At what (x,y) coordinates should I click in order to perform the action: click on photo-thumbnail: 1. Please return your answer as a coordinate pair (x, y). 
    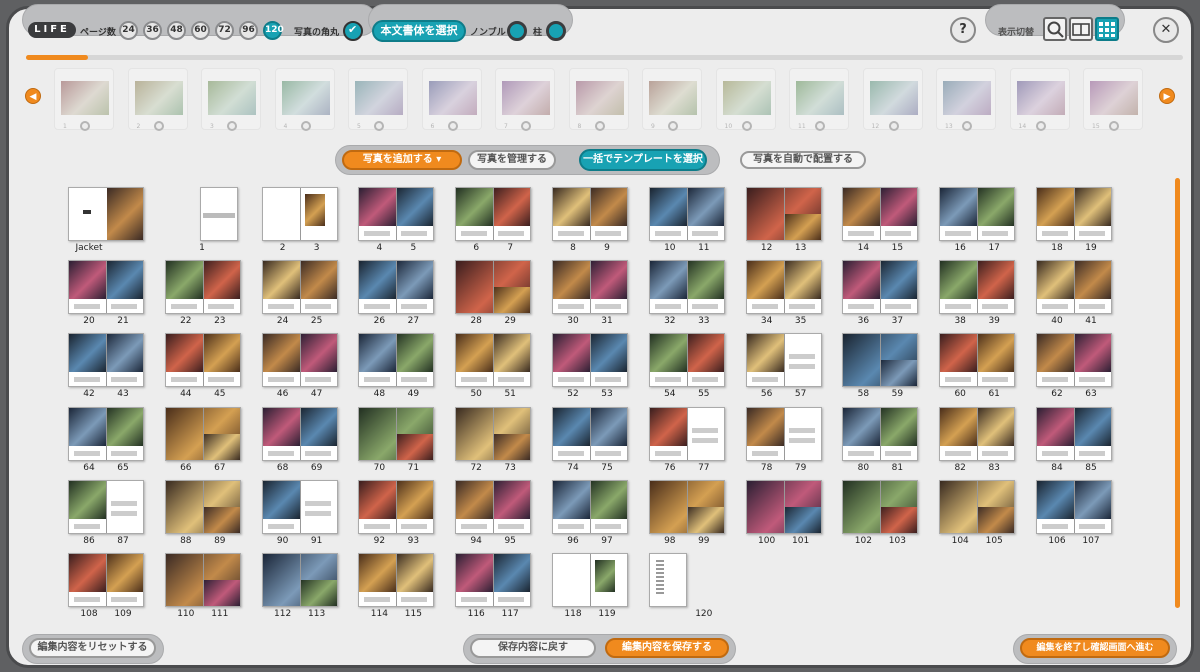
    Looking at the image, I should click on (84, 99).